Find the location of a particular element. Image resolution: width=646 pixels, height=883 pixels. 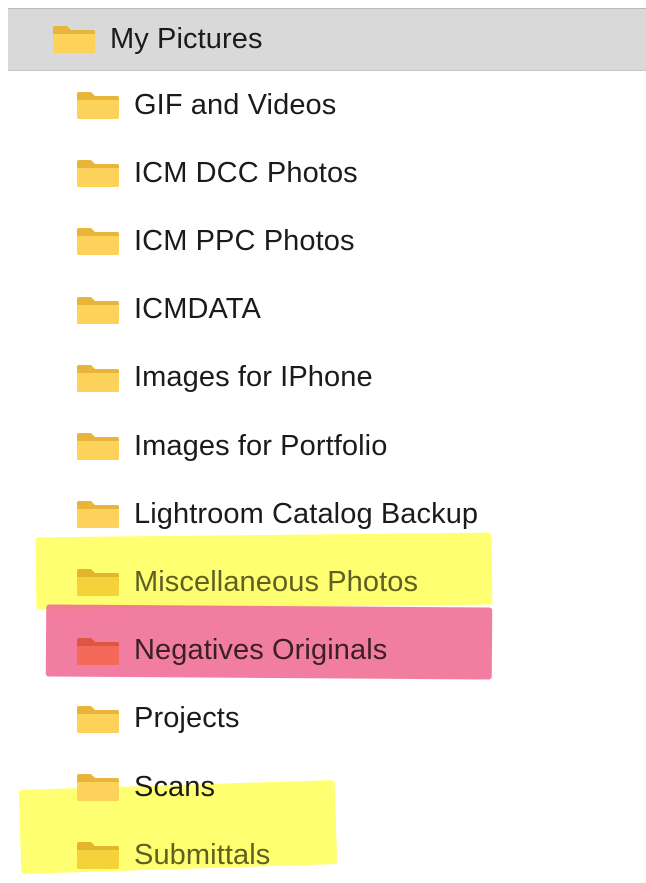

tree-item-label: Miscellaneous Photos is located at coordinates (276, 581).